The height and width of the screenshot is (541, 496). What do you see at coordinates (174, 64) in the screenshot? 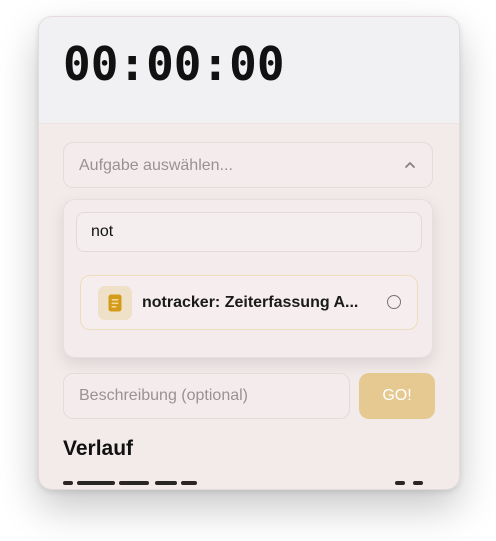
I see `timer-display: 00:00:00` at bounding box center [174, 64].